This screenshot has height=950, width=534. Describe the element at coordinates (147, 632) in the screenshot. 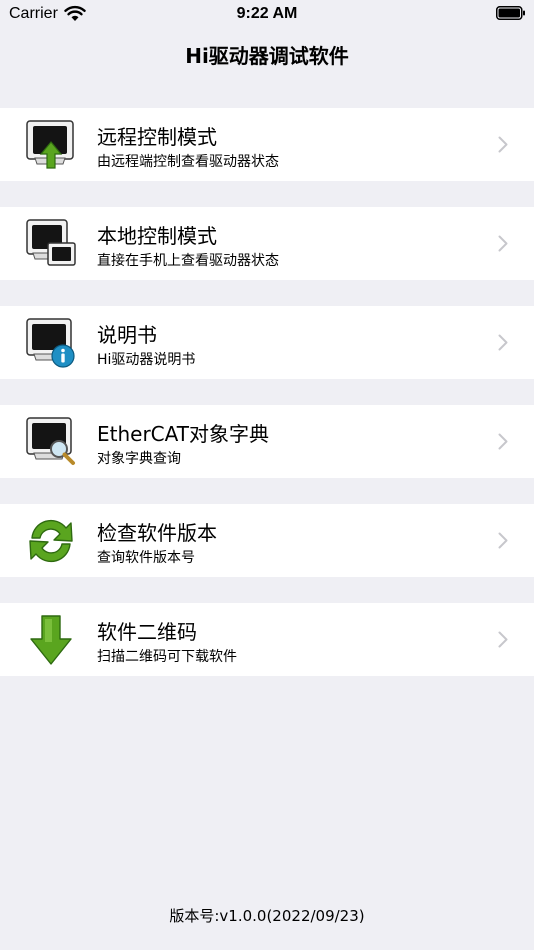

I see `menu-item-title: 软件二维码` at that location.